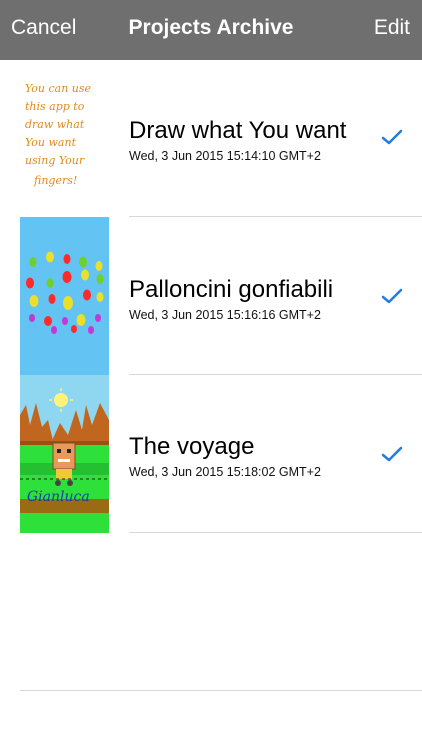 The height and width of the screenshot is (750, 422). What do you see at coordinates (225, 472) in the screenshot?
I see `project-date: Wed, 3 Jun 2015 15:18:02 GMT+2` at bounding box center [225, 472].